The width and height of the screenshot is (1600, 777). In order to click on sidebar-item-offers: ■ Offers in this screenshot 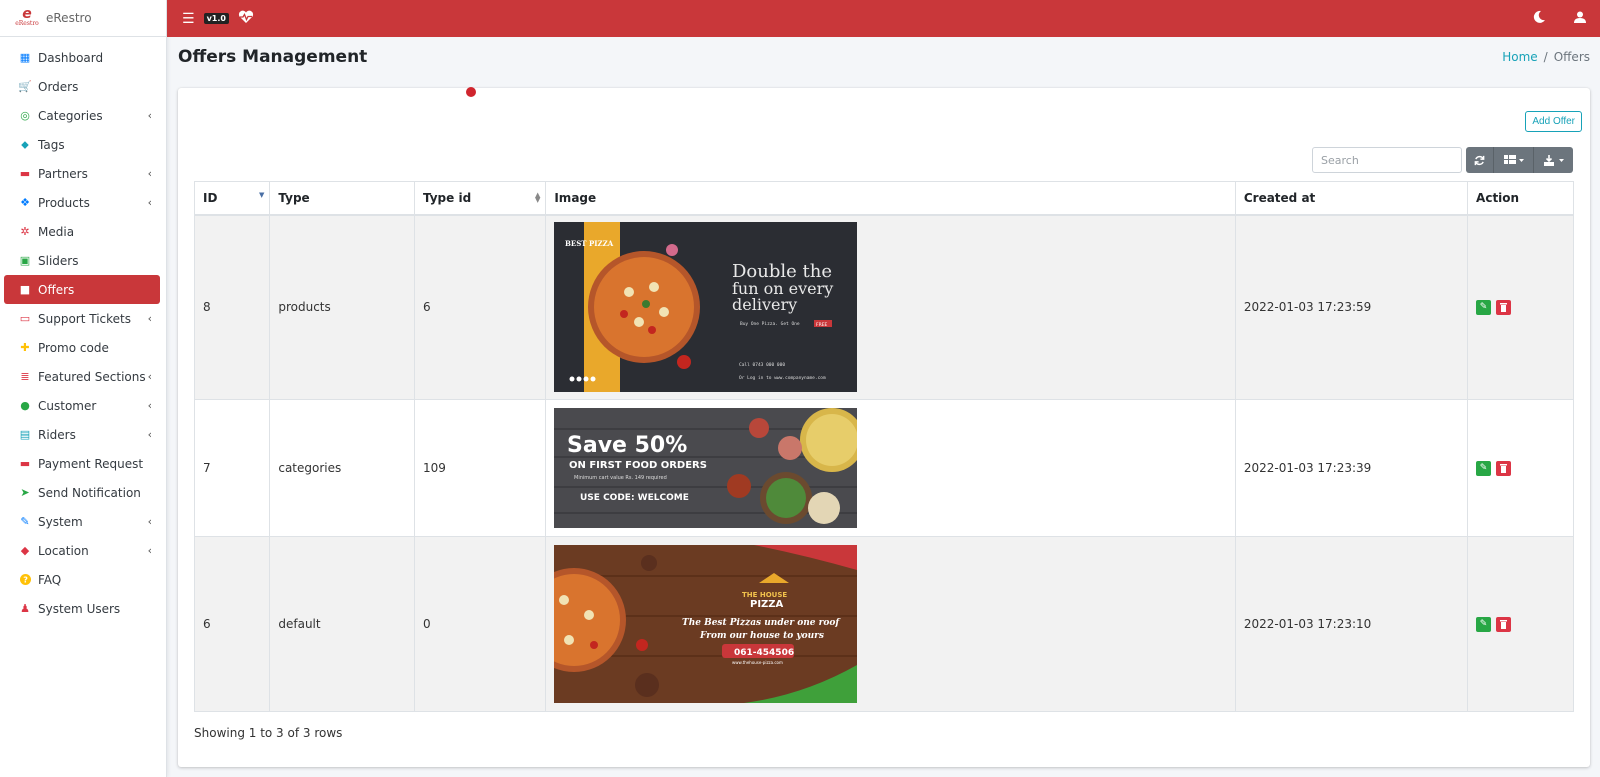, I will do `click(82, 289)`.